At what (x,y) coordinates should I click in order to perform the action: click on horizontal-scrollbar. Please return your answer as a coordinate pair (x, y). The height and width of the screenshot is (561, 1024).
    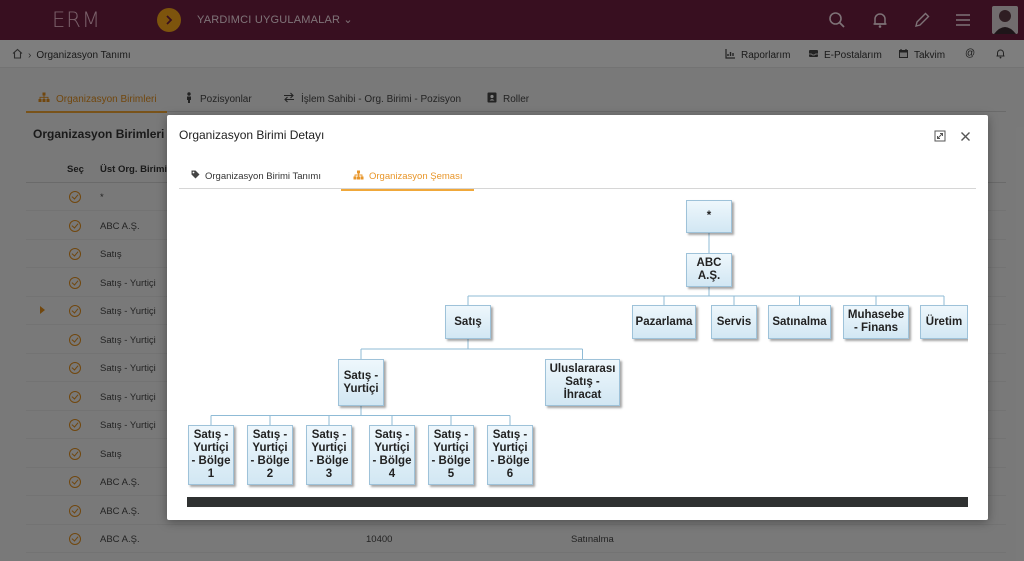
    Looking at the image, I should click on (577, 502).